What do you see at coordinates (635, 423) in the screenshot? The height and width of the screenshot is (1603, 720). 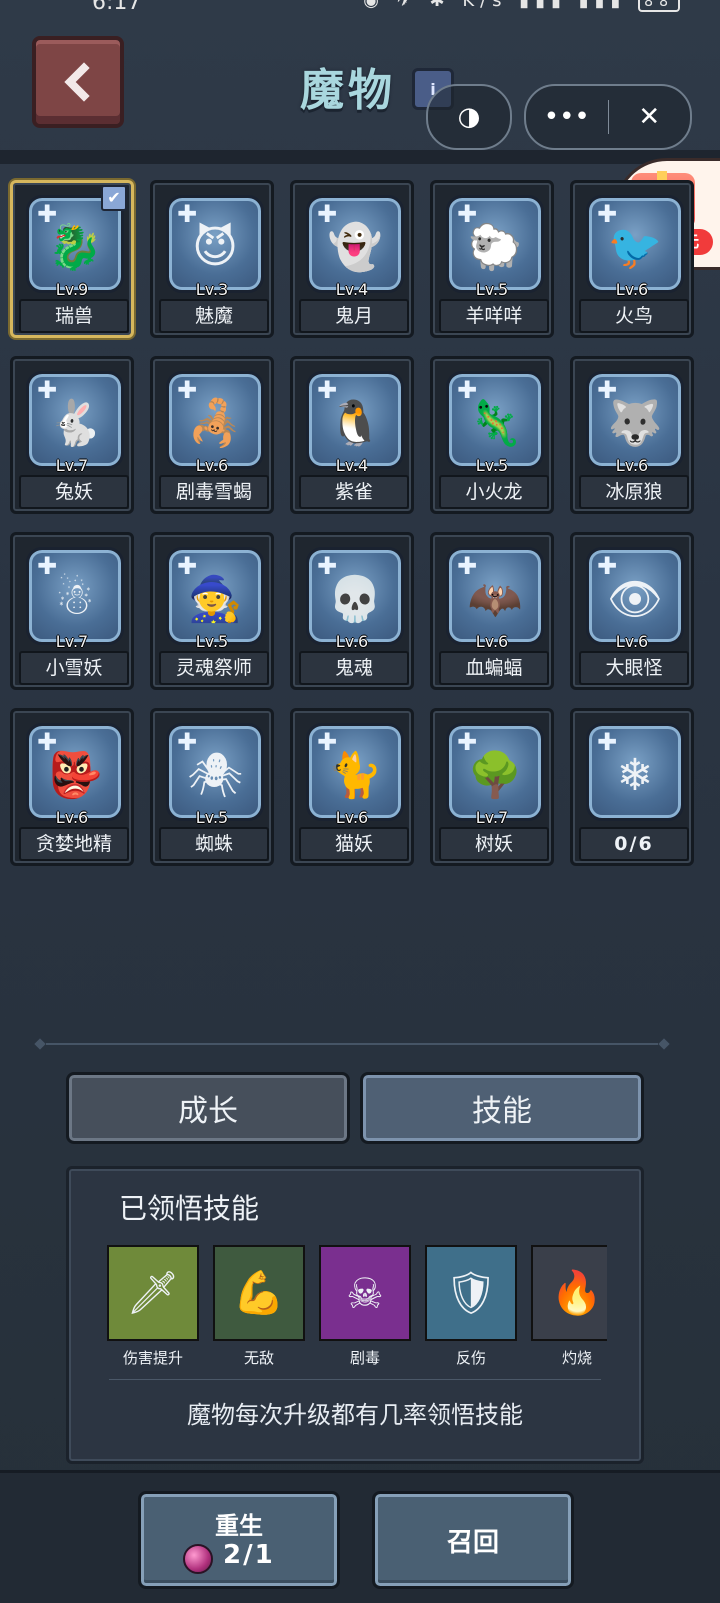 I see `monster-sprite-icon: 🐺` at bounding box center [635, 423].